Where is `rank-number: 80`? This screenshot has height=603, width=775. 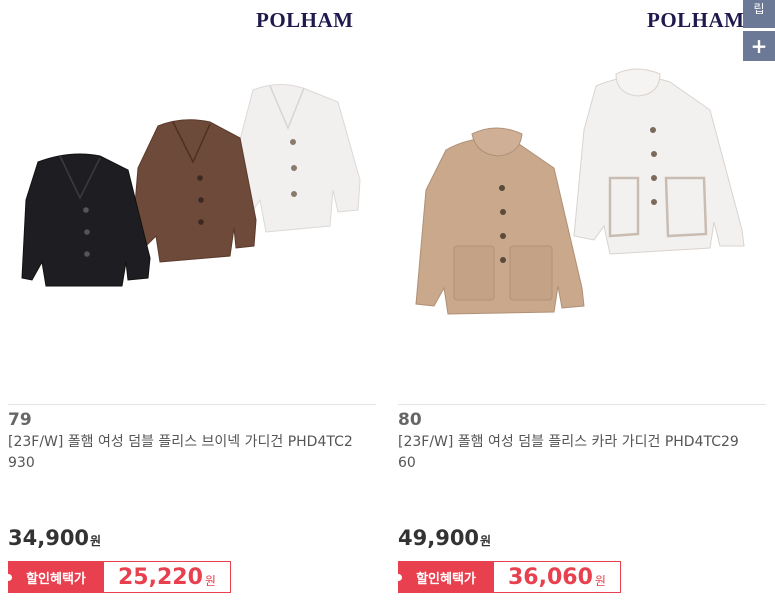
rank-number: 80 is located at coordinates (410, 420).